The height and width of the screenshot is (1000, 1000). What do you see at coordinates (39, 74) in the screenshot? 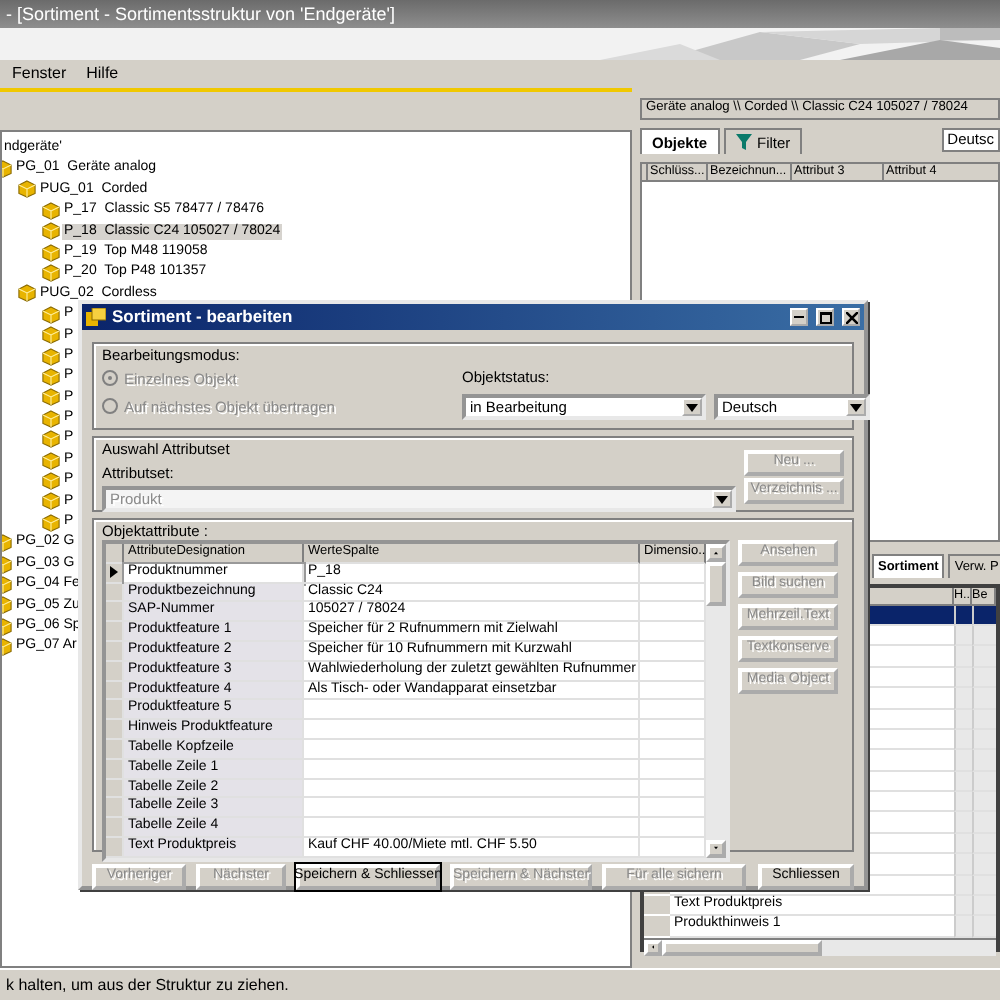
I see `menu-item: Fenster` at bounding box center [39, 74].